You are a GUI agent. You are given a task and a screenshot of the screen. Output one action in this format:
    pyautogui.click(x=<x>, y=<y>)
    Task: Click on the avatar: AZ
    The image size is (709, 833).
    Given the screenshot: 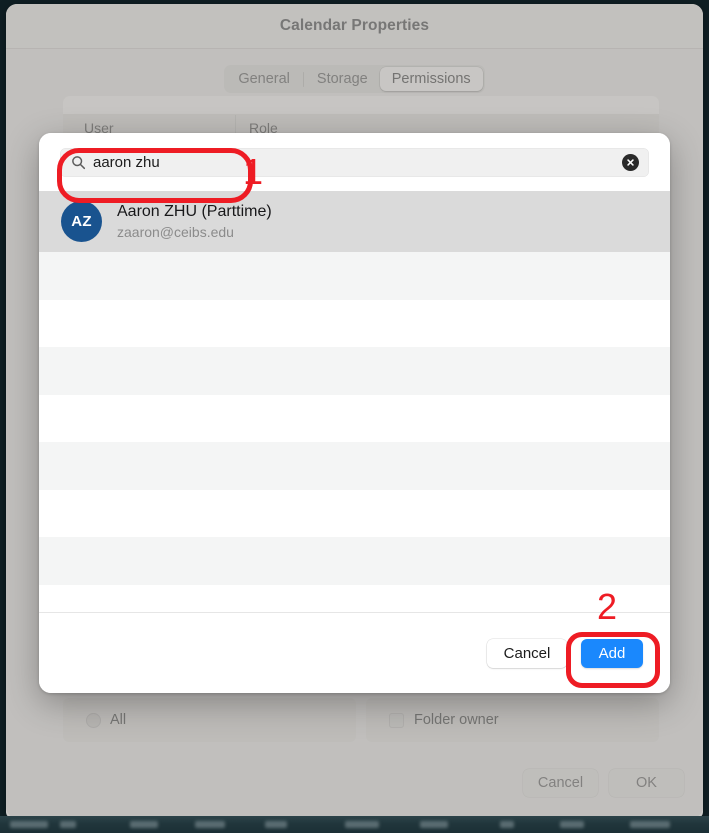 What is the action you would take?
    pyautogui.click(x=81, y=221)
    